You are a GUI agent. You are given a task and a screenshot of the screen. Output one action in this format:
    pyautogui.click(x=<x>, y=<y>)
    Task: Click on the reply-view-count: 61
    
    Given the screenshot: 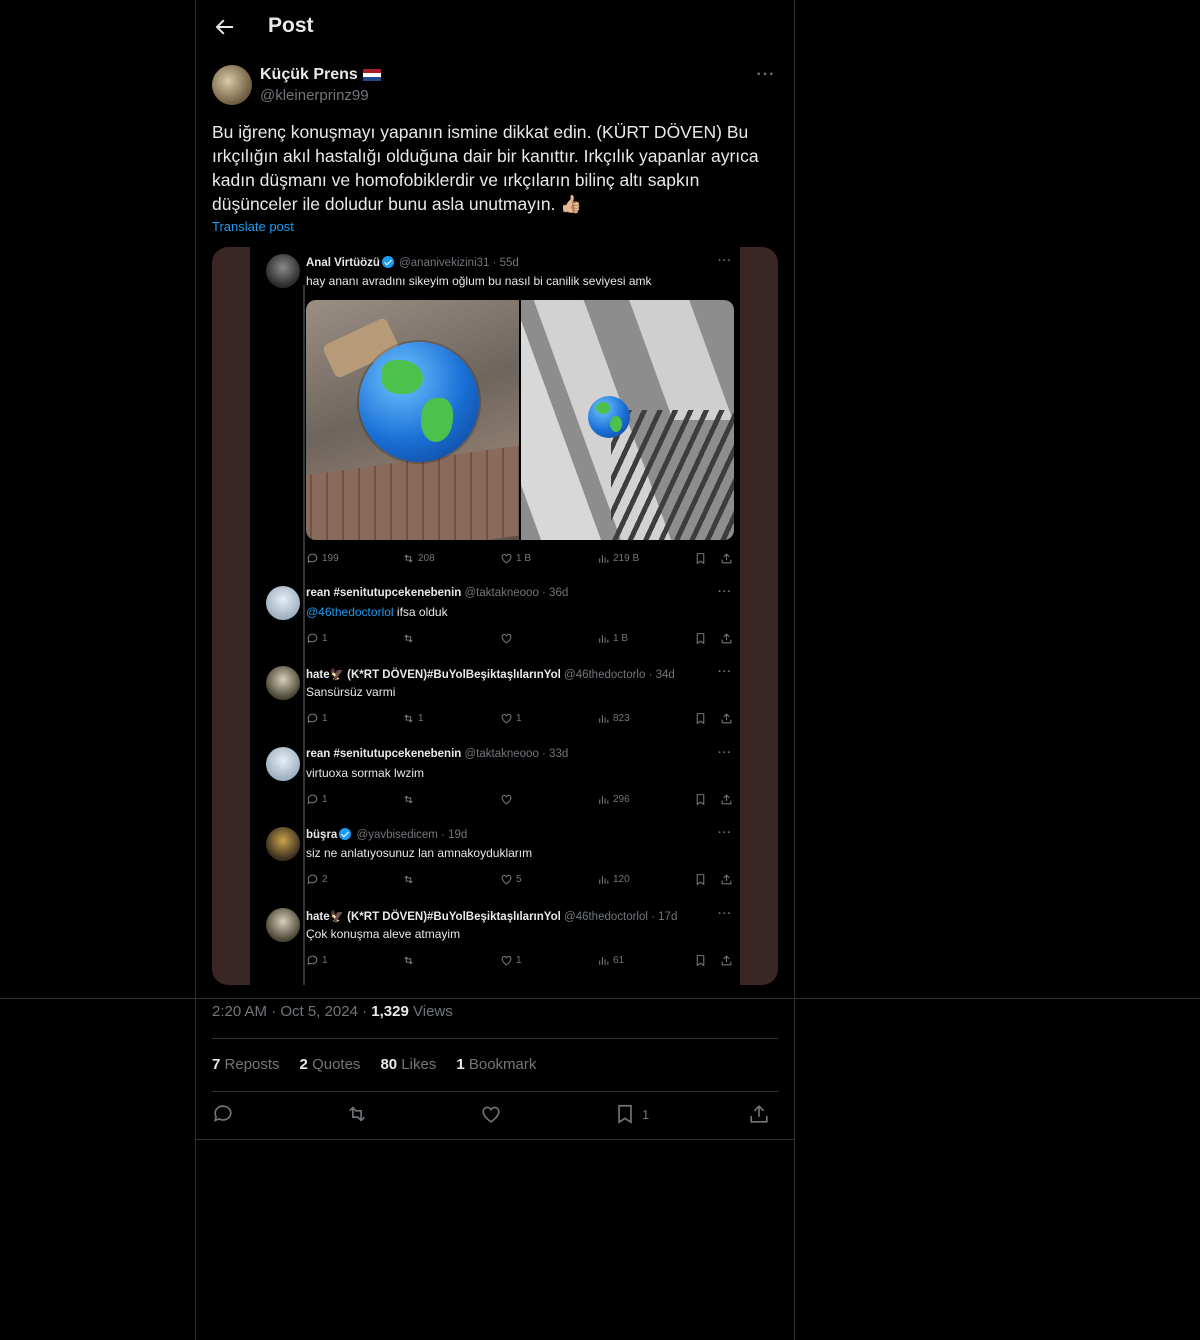 What is the action you would take?
    pyautogui.click(x=610, y=960)
    